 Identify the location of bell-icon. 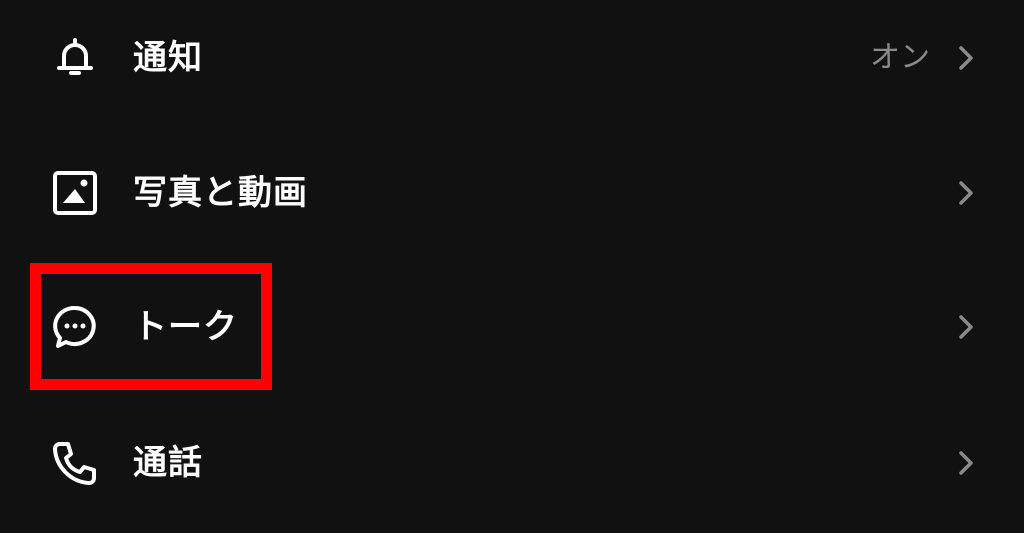
(75, 58).